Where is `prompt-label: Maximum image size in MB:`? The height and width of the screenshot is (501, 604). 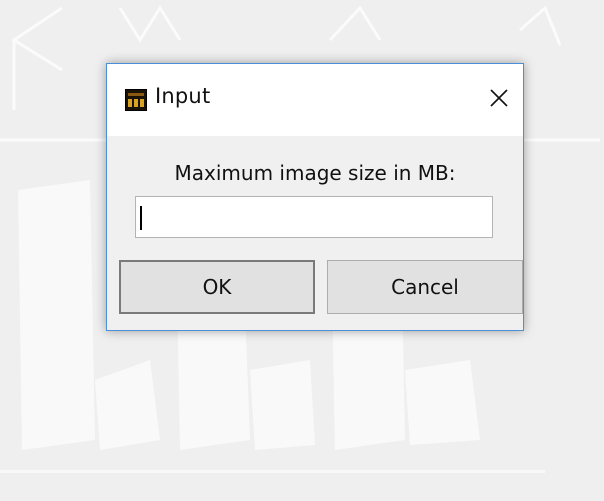
prompt-label: Maximum image size in MB: is located at coordinates (315, 173).